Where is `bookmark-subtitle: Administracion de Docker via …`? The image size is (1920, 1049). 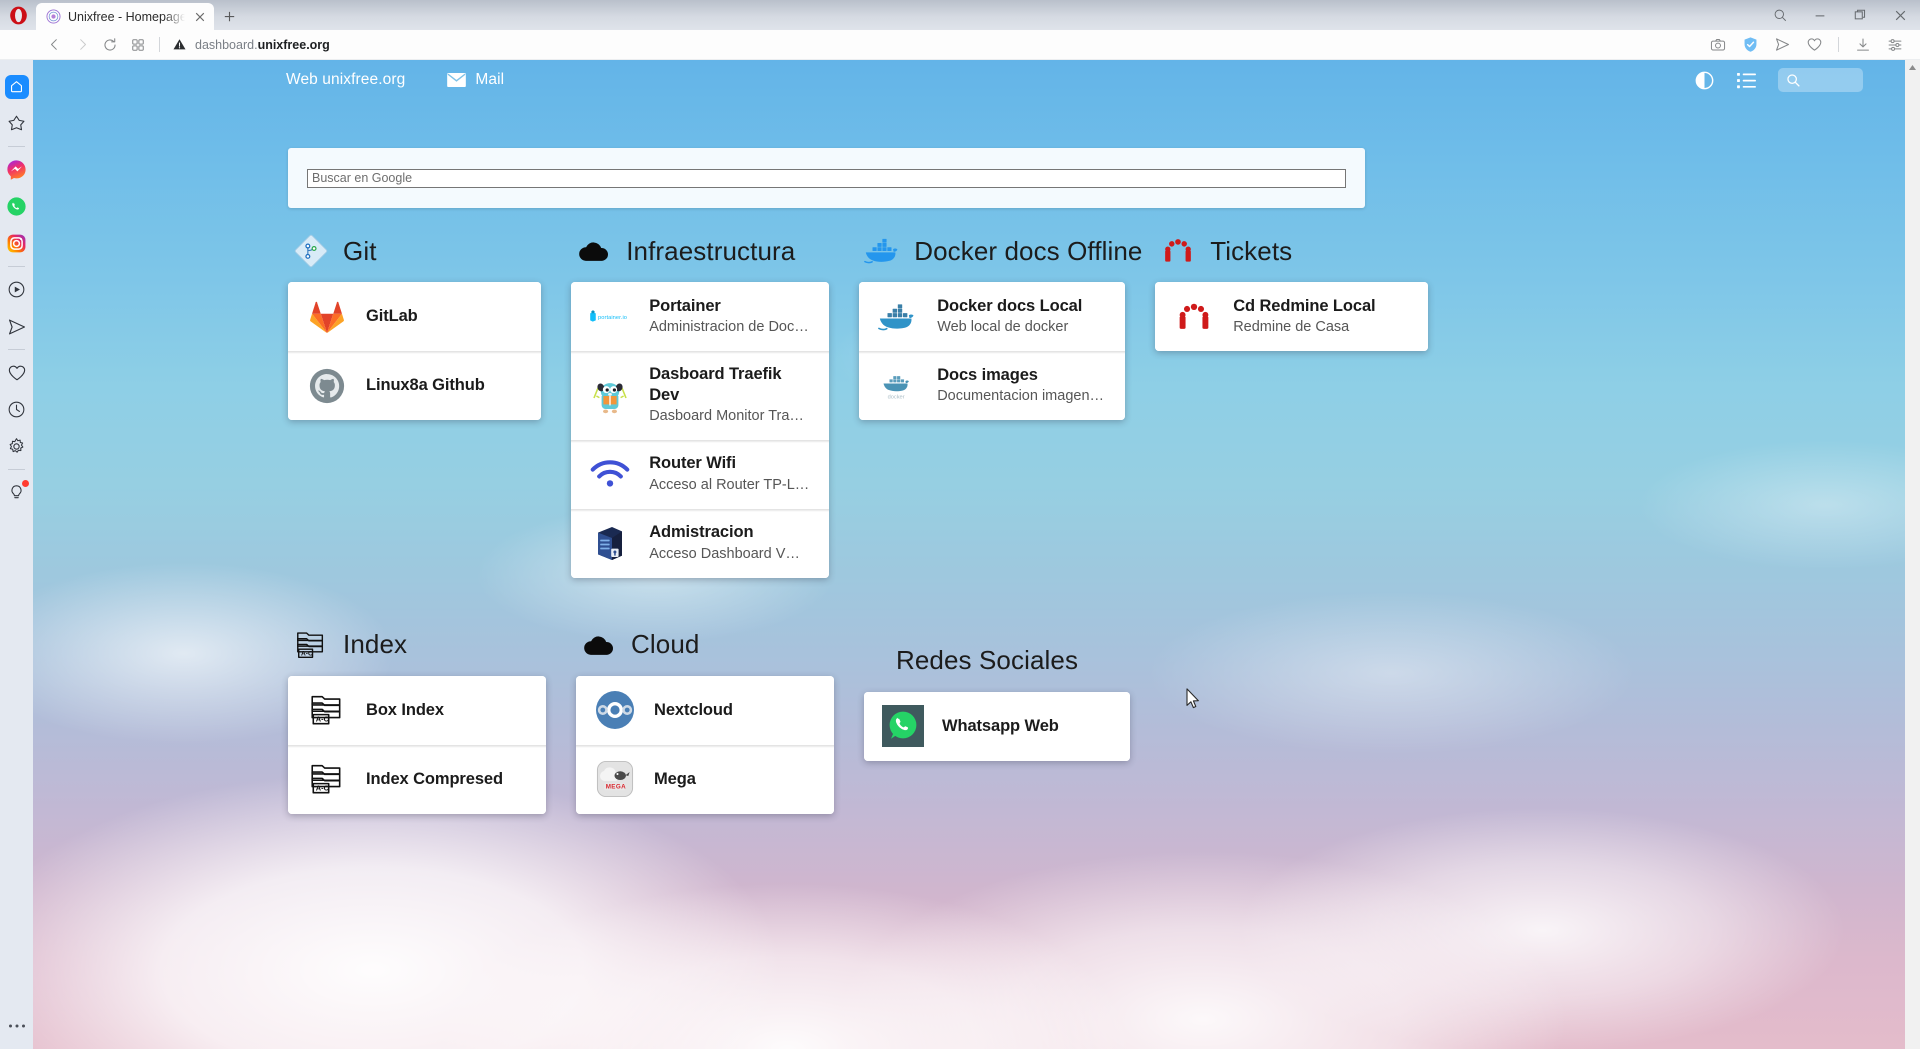 bookmark-subtitle: Administracion de Docker via … is located at coordinates (730, 326).